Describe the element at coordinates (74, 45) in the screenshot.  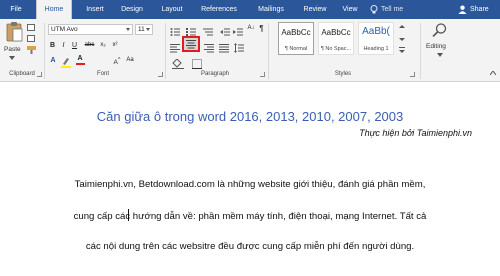
I see `underline-button: U` at that location.